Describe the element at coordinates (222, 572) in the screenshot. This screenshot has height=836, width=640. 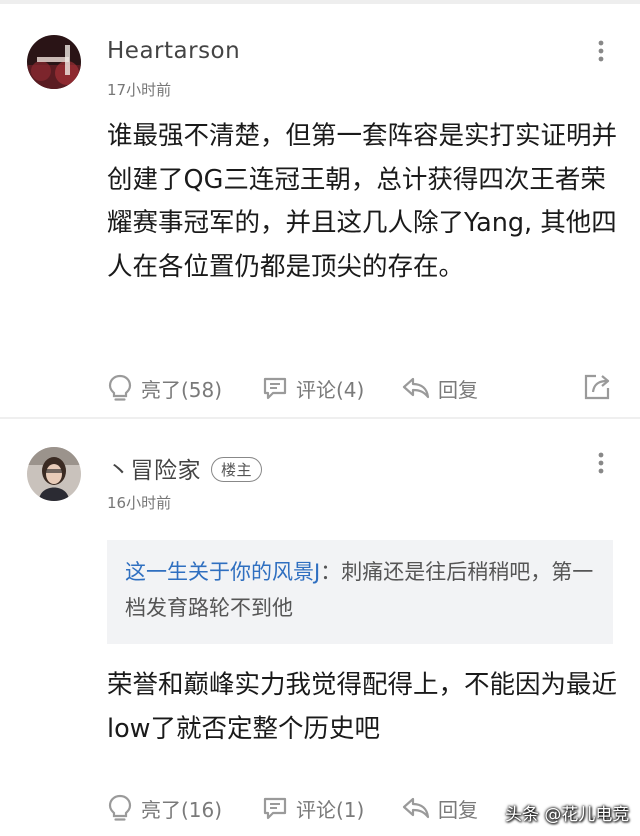
I see `quote-author: 这一生关于你的风景J` at that location.